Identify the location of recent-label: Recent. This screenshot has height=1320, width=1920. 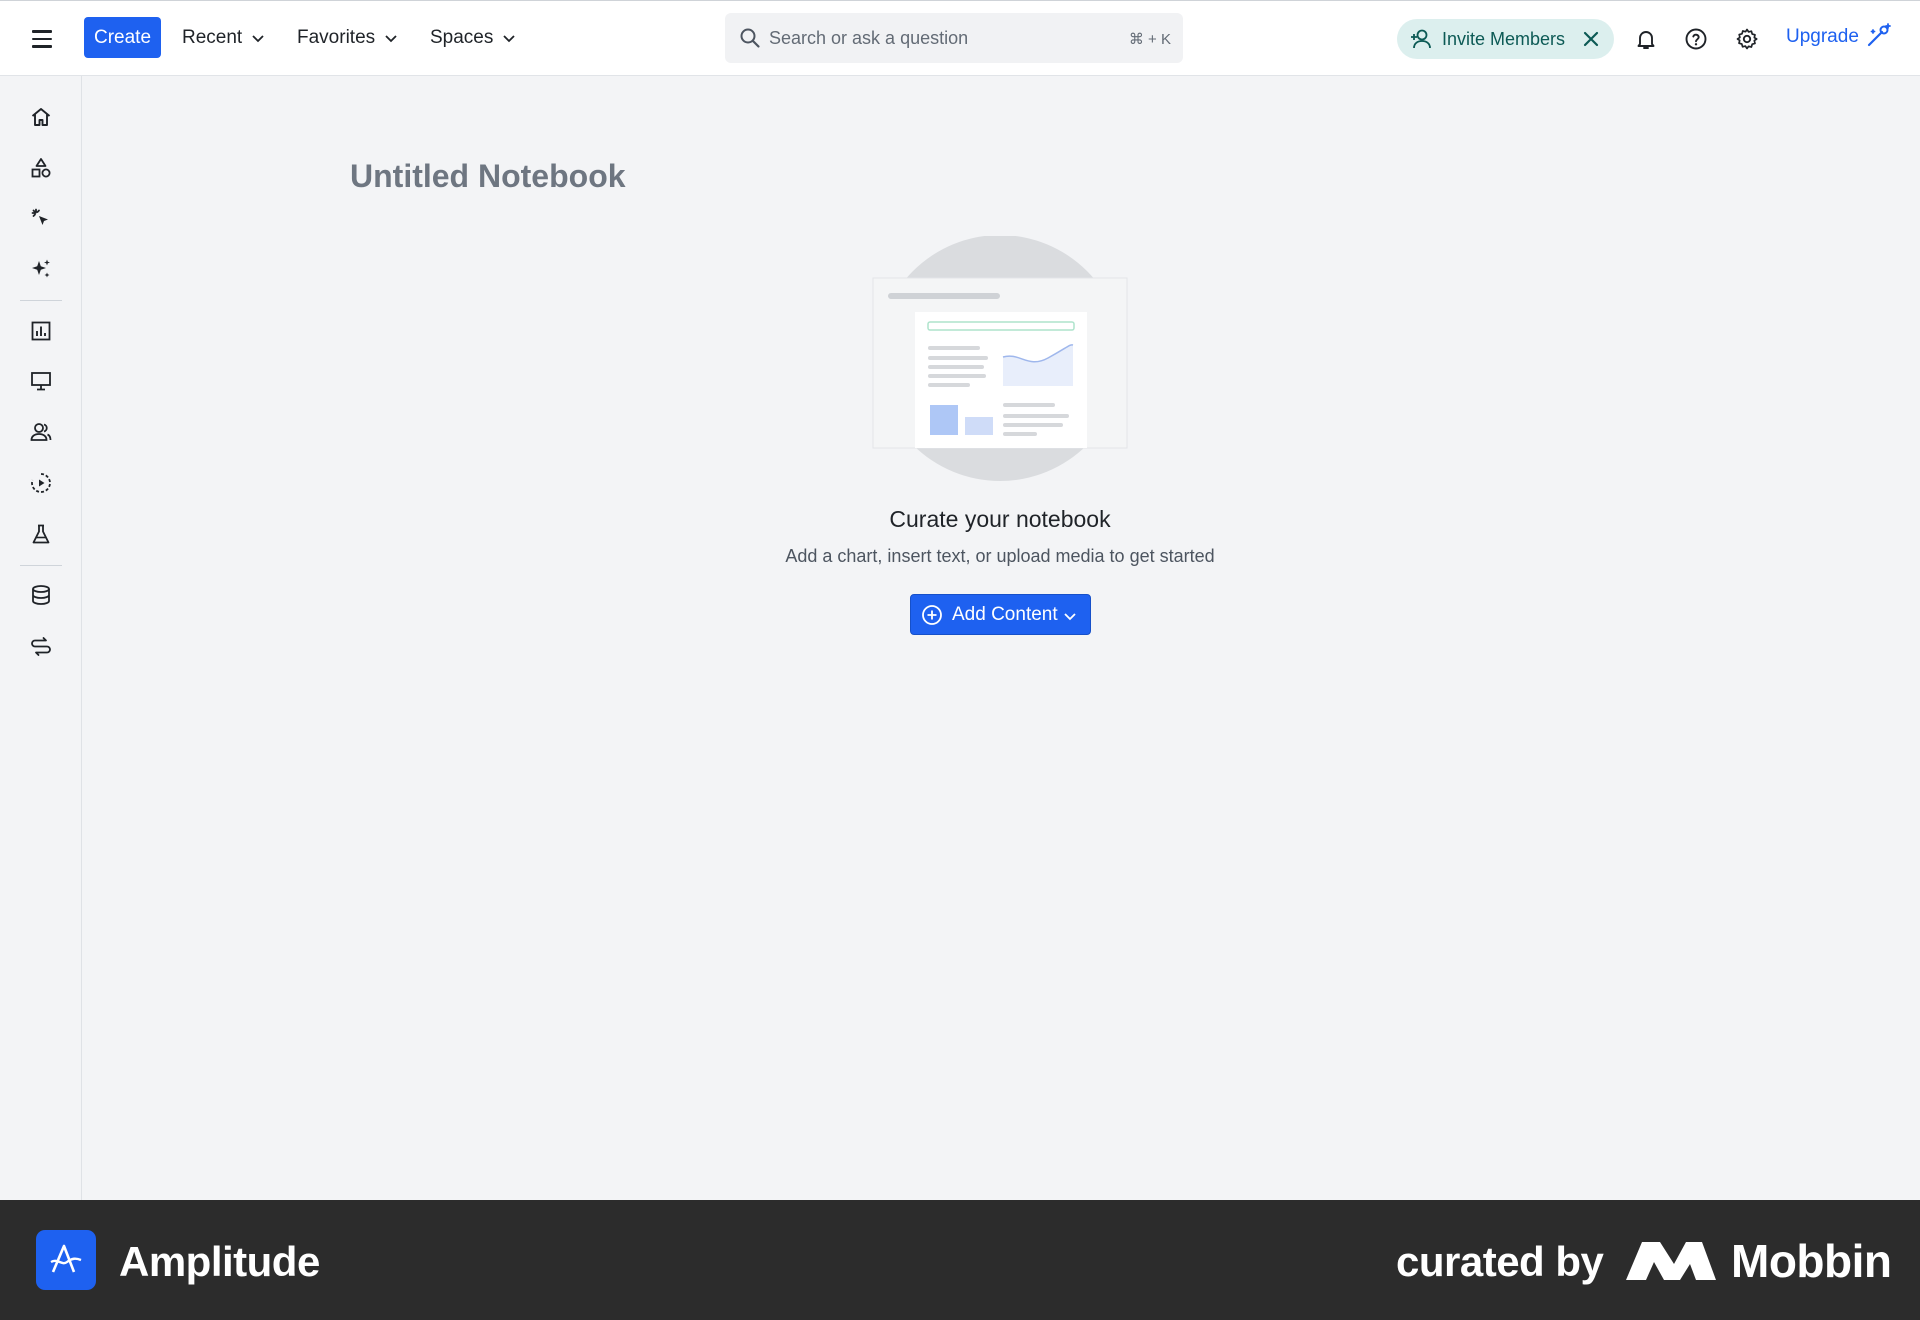
(212, 37).